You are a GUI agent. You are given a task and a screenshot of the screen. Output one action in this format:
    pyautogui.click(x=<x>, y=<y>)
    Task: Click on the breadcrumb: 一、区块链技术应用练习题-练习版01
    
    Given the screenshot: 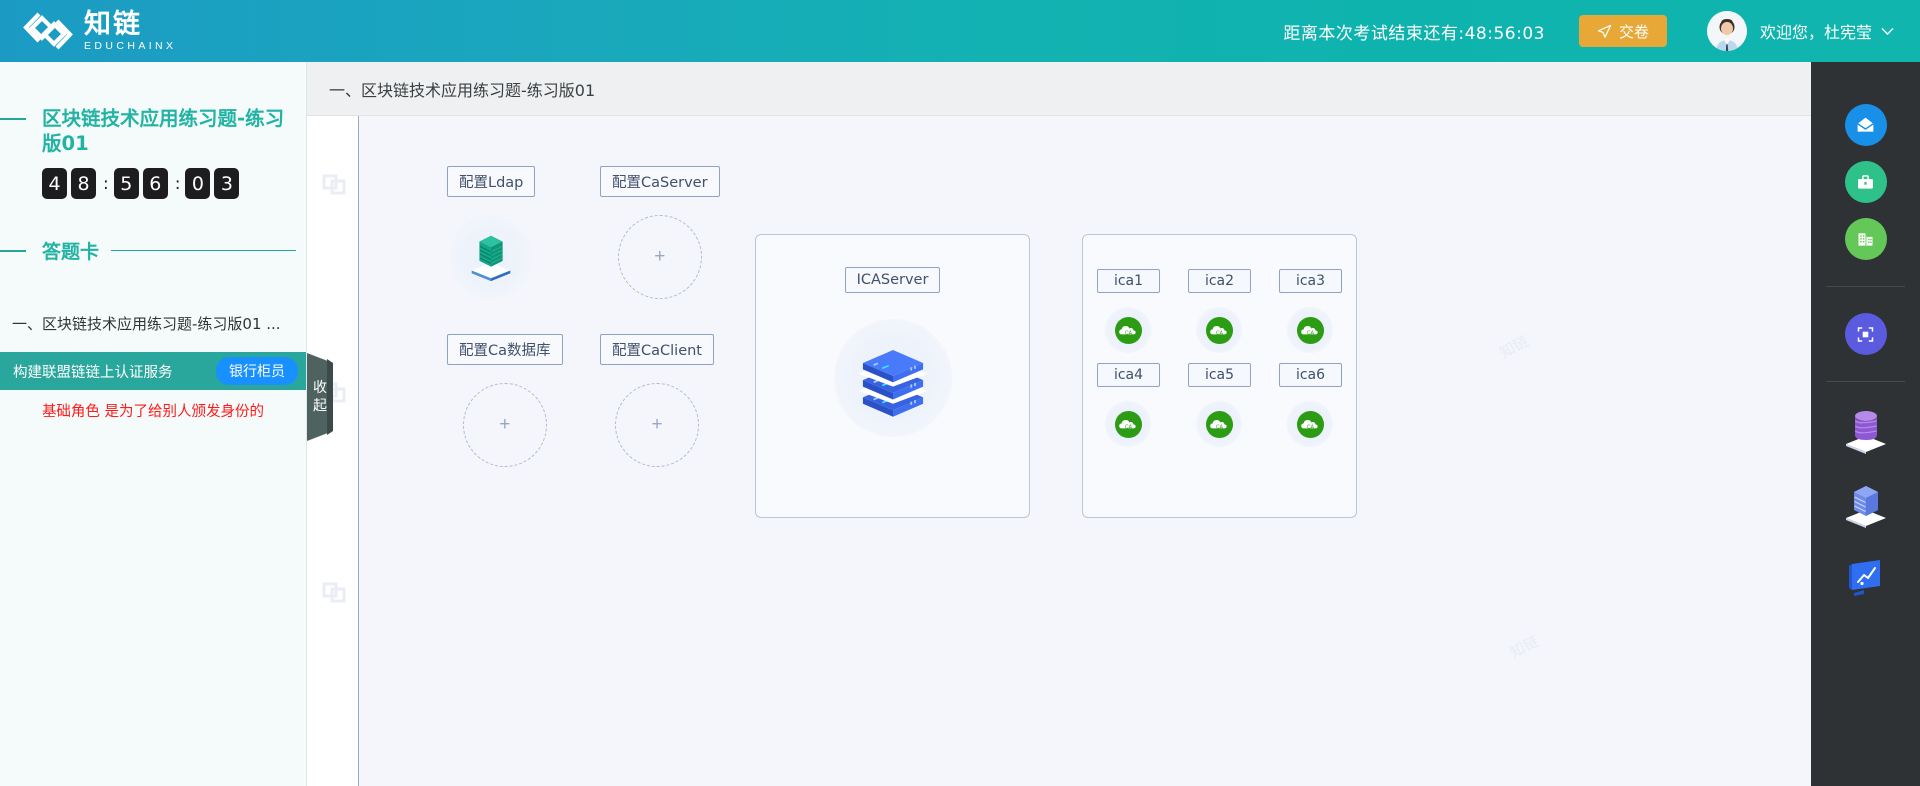 What is the action you would take?
    pyautogui.click(x=1059, y=89)
    